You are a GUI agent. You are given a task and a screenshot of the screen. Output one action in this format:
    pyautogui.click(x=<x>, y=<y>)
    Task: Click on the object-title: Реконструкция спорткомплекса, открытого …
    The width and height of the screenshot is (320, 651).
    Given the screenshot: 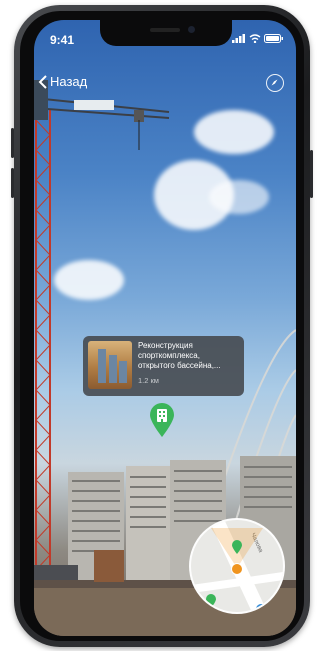 What is the action you would take?
    pyautogui.click(x=179, y=355)
    